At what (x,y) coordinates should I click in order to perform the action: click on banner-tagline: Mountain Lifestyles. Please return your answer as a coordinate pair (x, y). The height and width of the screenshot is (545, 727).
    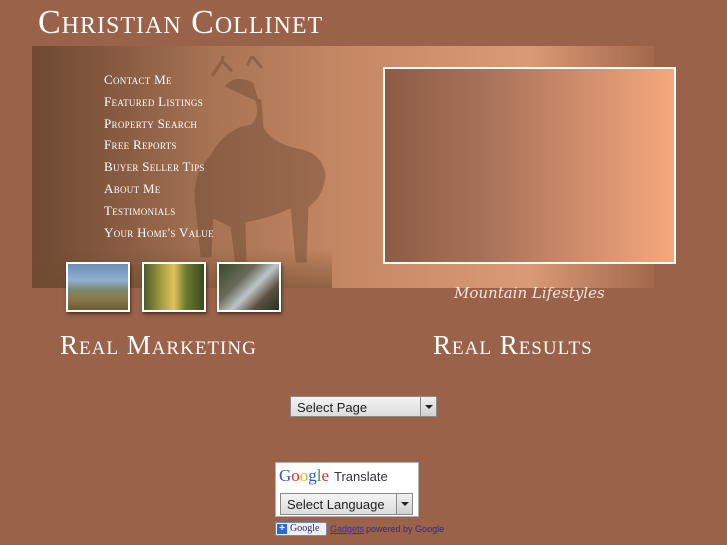
    Looking at the image, I should click on (529, 293).